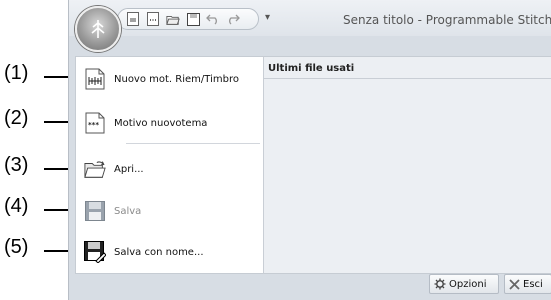 This screenshot has height=300, width=551. I want to click on quick-access-toolbar, so click(188, 19).